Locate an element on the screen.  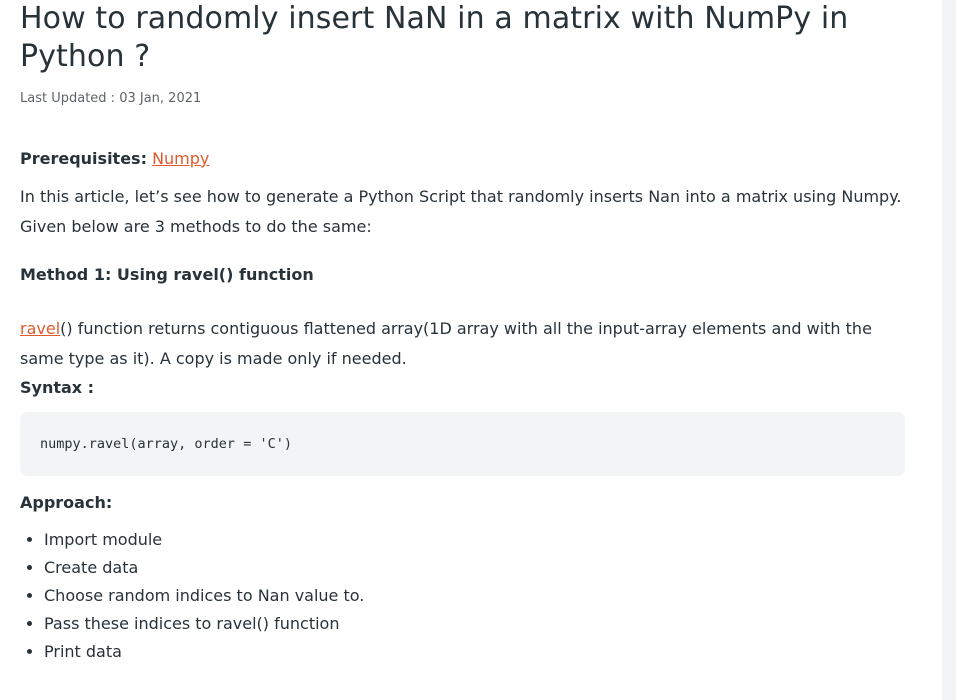
scrollbar-track is located at coordinates (949, 350).